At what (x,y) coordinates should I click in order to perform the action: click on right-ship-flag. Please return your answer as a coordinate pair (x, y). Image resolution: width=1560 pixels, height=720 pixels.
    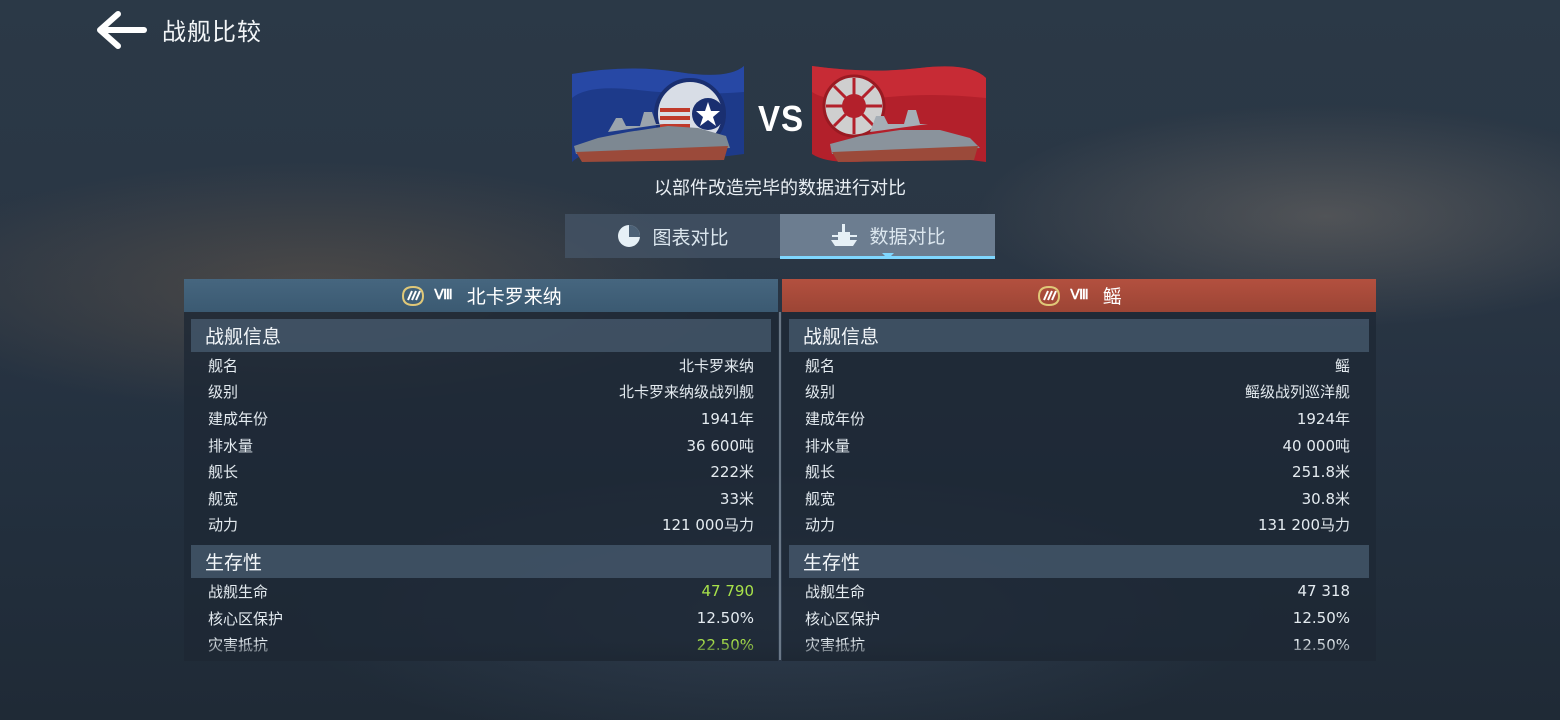
    Looking at the image, I should click on (899, 116).